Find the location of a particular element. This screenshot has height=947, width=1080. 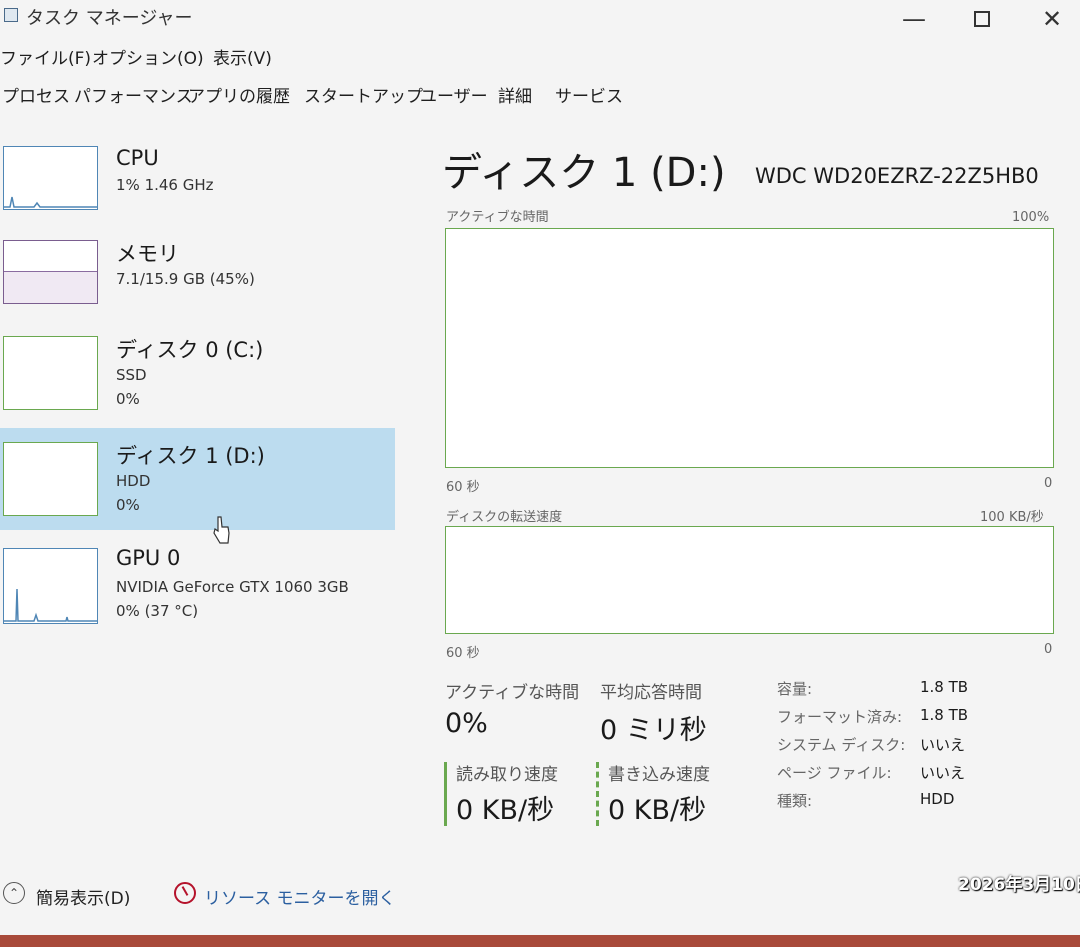

tab-details: 詳細 is located at coordinates (515, 94).